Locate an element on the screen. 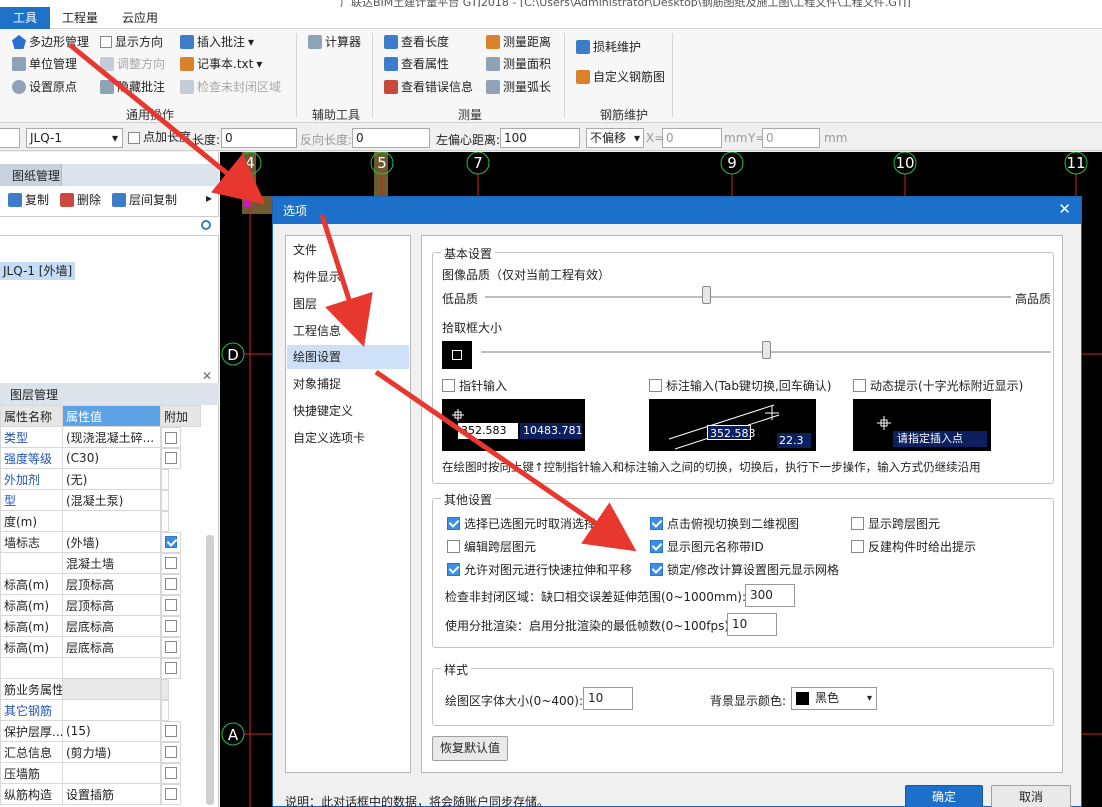 This screenshot has width=1102, height=807. floor-copy-button: 层间复制 is located at coordinates (144, 199).